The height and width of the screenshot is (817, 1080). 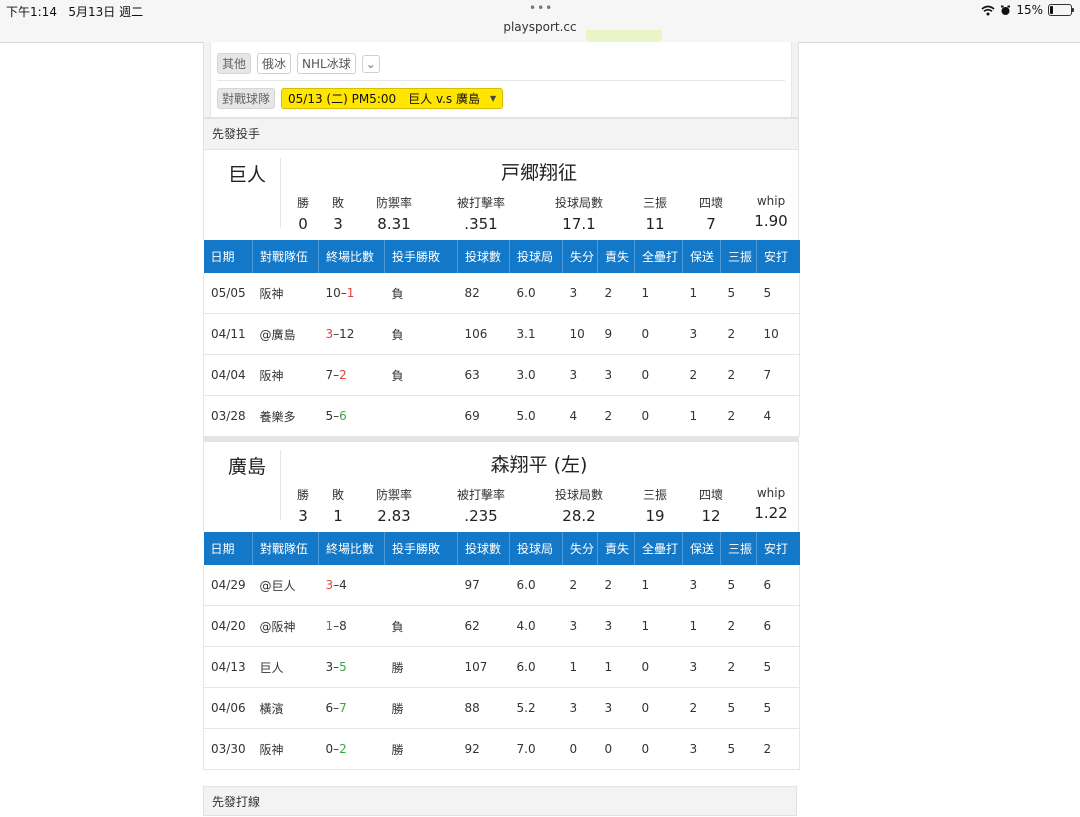 I want to click on score-opponent: 2, so click(x=343, y=375).